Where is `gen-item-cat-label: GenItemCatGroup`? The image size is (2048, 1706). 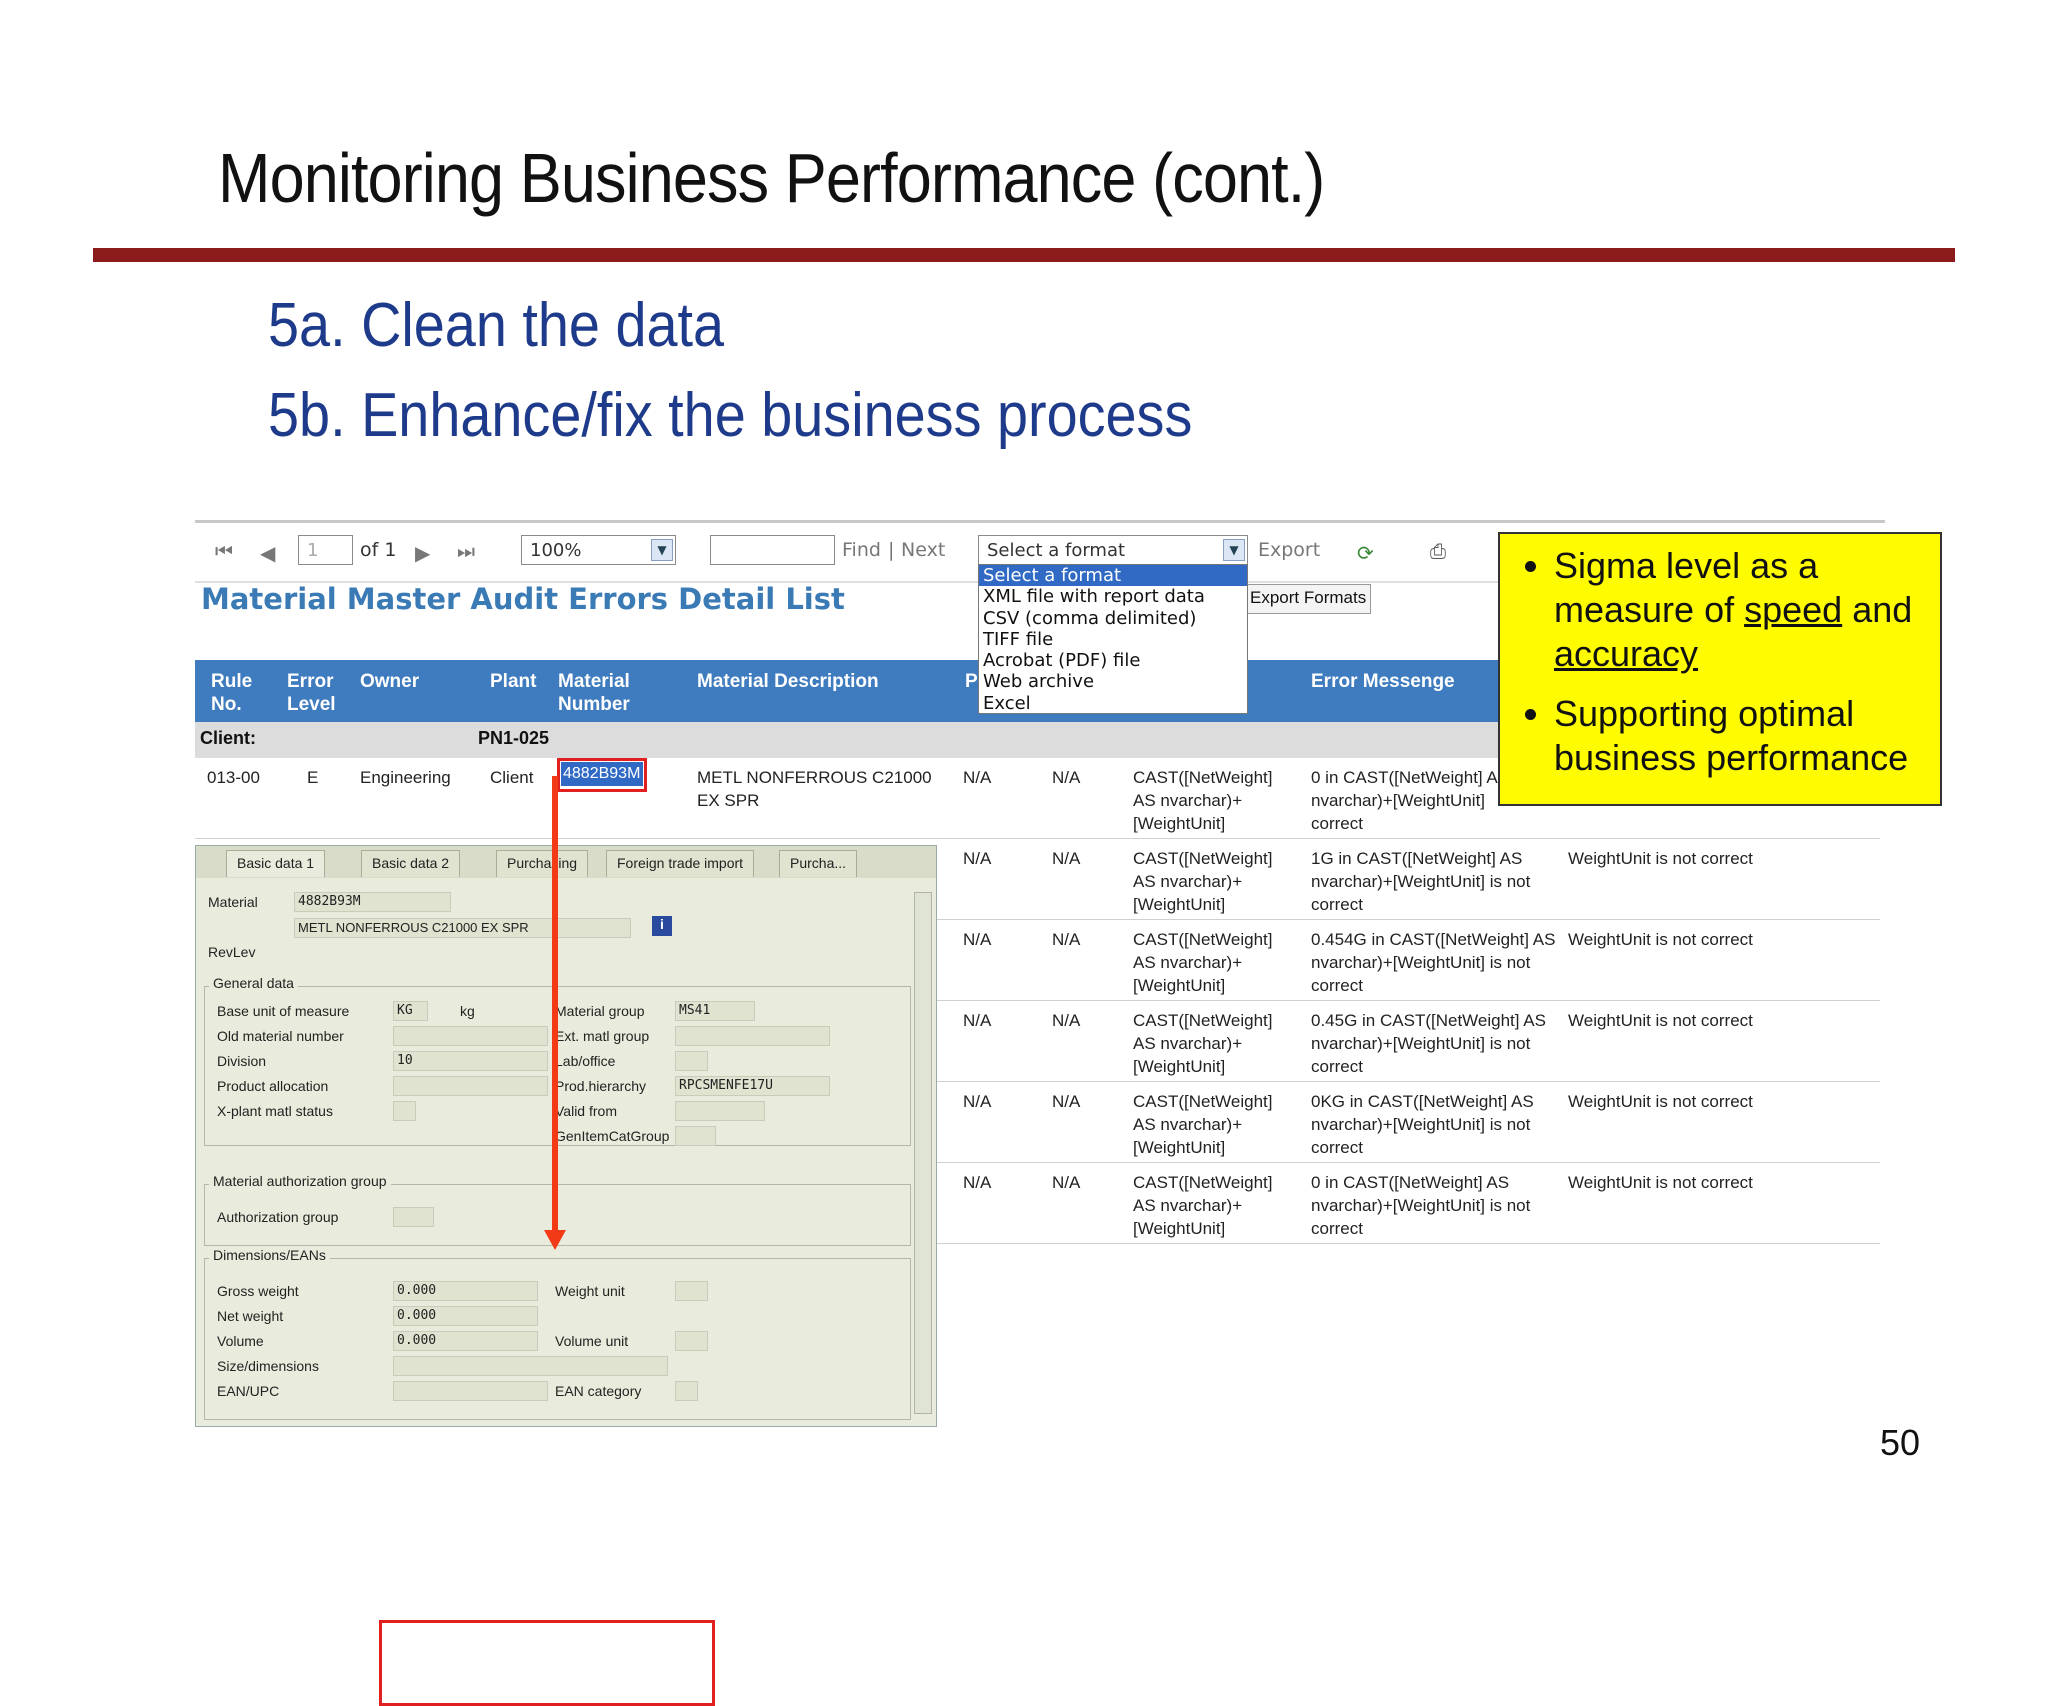
gen-item-cat-label: GenItemCatGroup is located at coordinates (612, 1136).